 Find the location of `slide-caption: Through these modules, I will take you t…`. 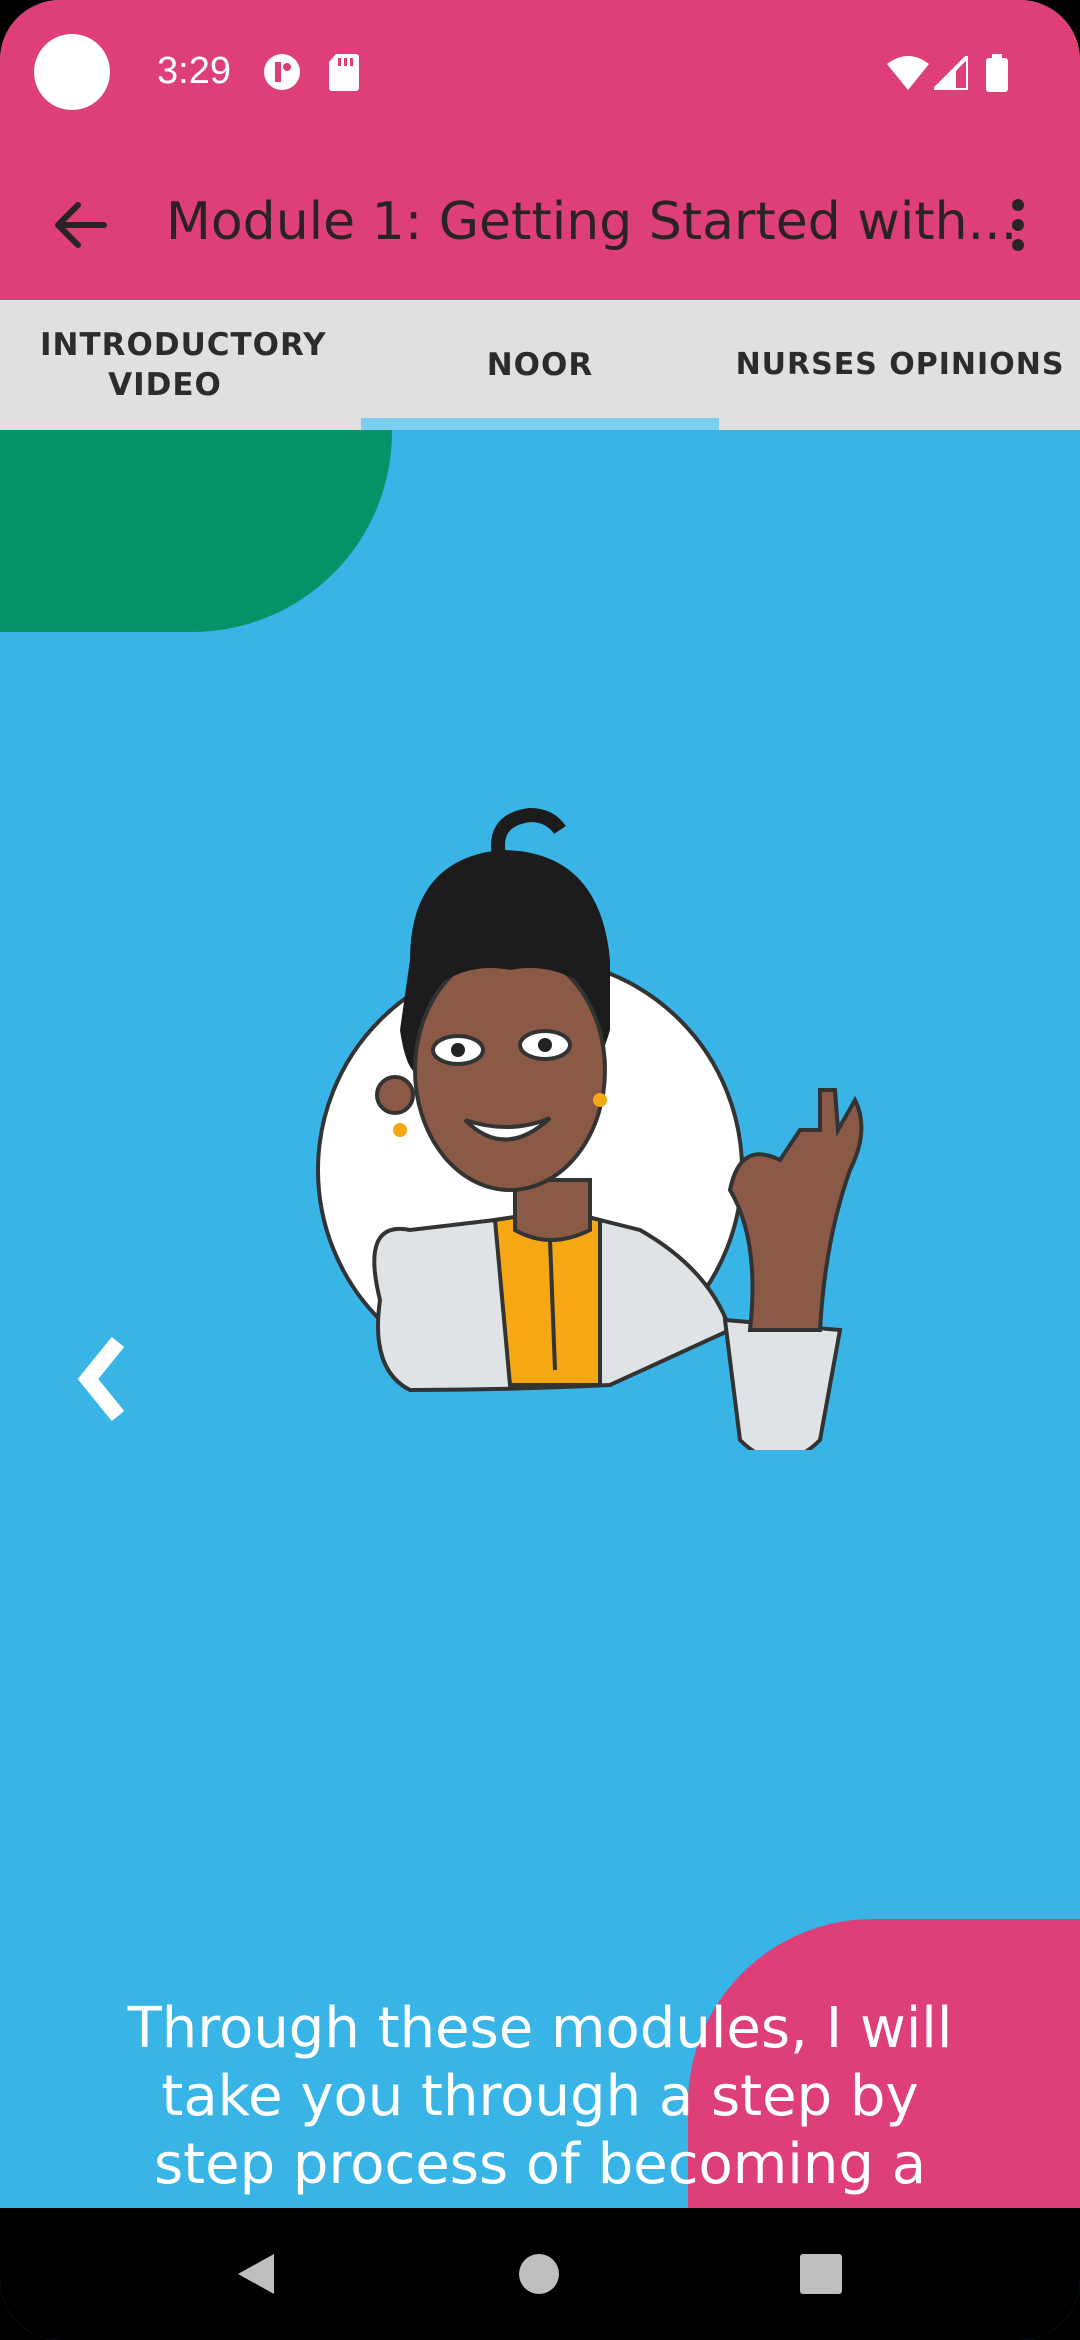

slide-caption: Through these modules, I will take you t… is located at coordinates (540, 2102).